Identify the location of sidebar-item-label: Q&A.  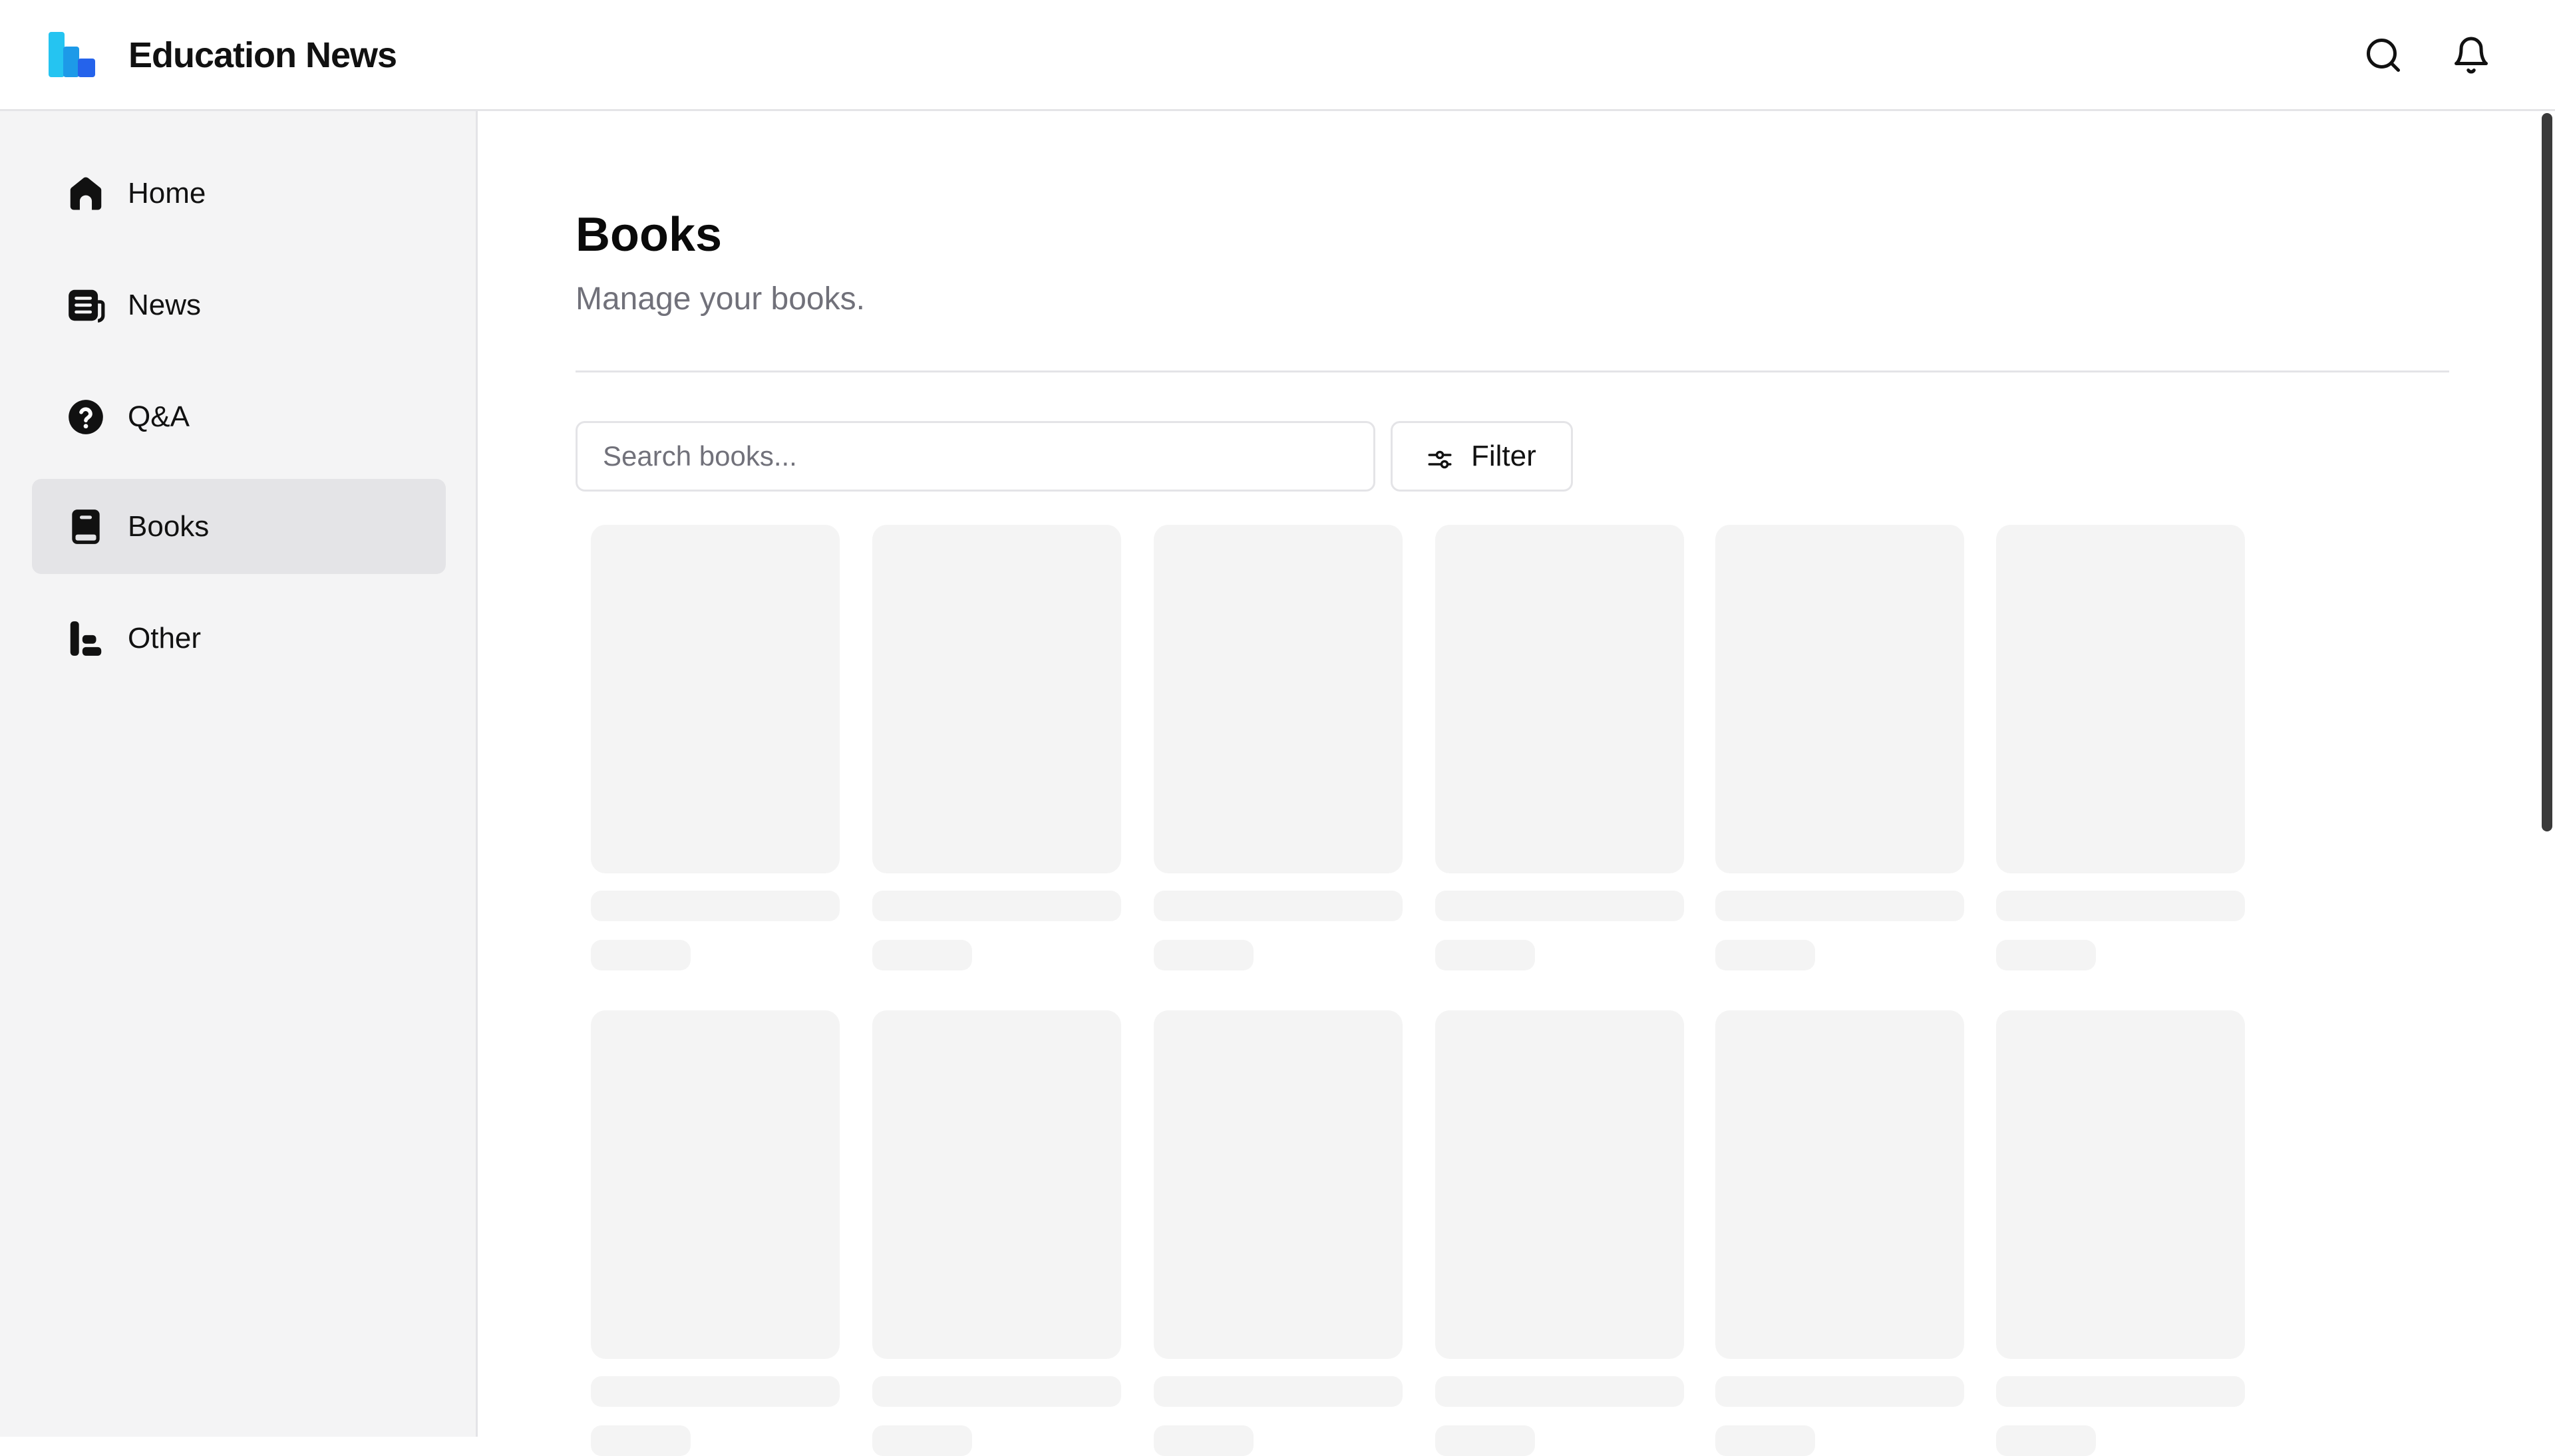
(159, 416).